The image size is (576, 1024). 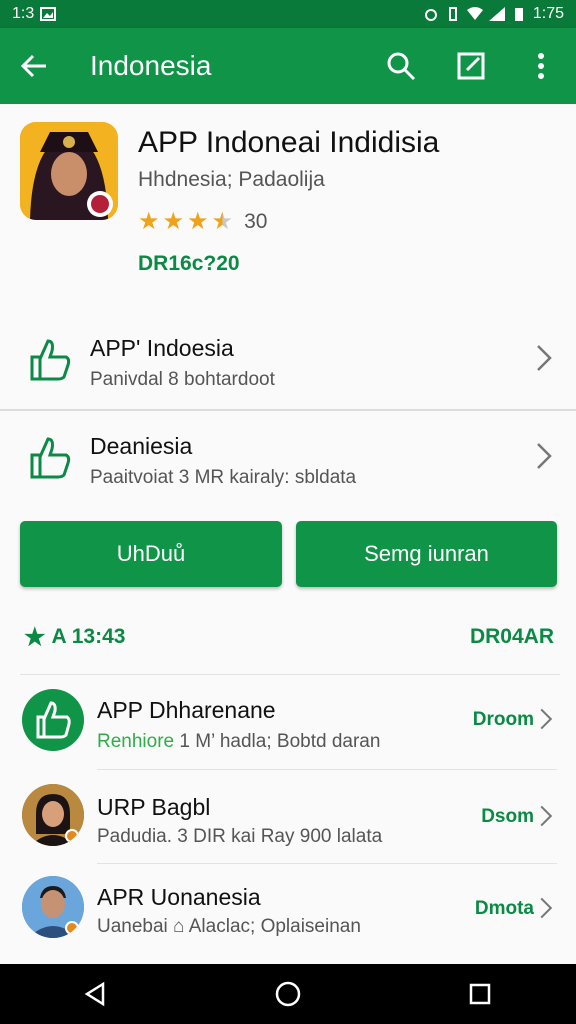 What do you see at coordinates (548, 13) in the screenshot?
I see `status-clock: 1:75` at bounding box center [548, 13].